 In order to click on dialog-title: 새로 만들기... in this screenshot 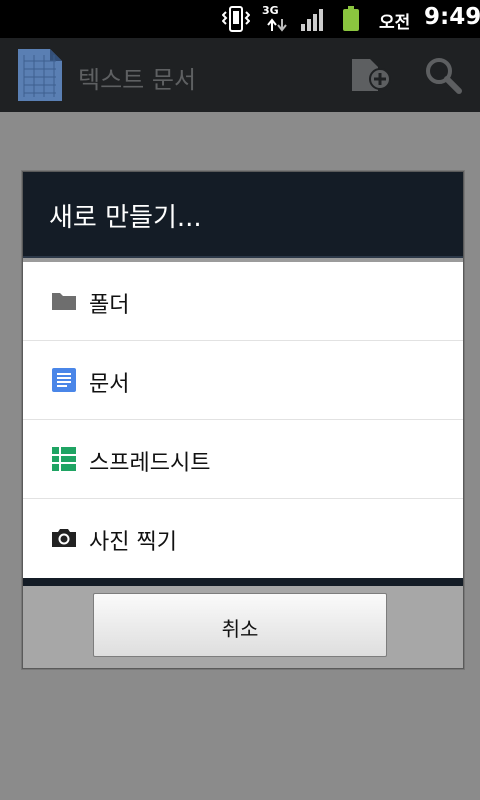, I will do `click(125, 218)`.